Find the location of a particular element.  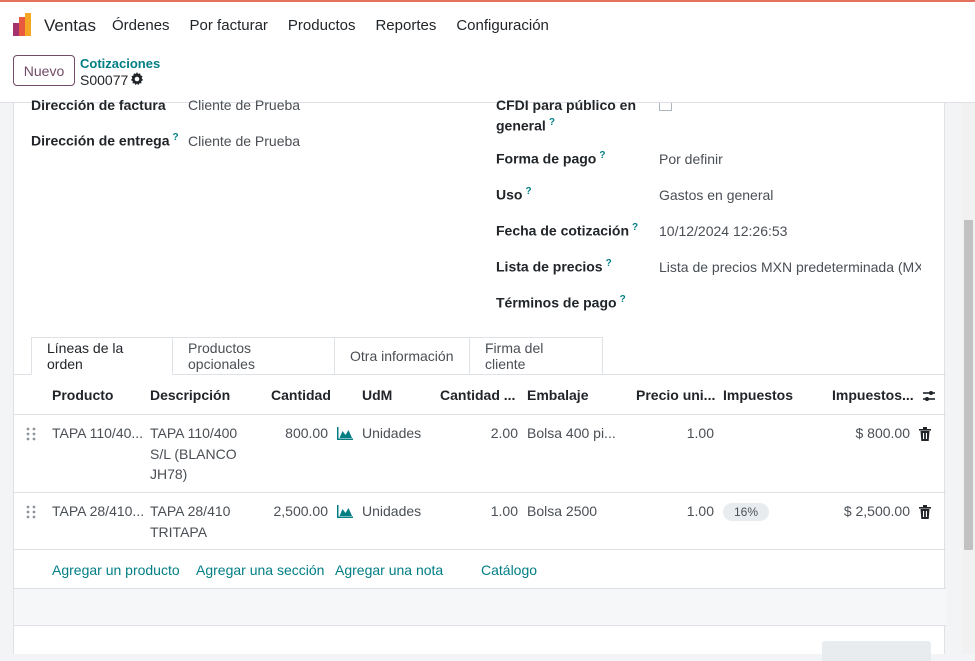

cfdi-label-line2: general? is located at coordinates (525, 125).